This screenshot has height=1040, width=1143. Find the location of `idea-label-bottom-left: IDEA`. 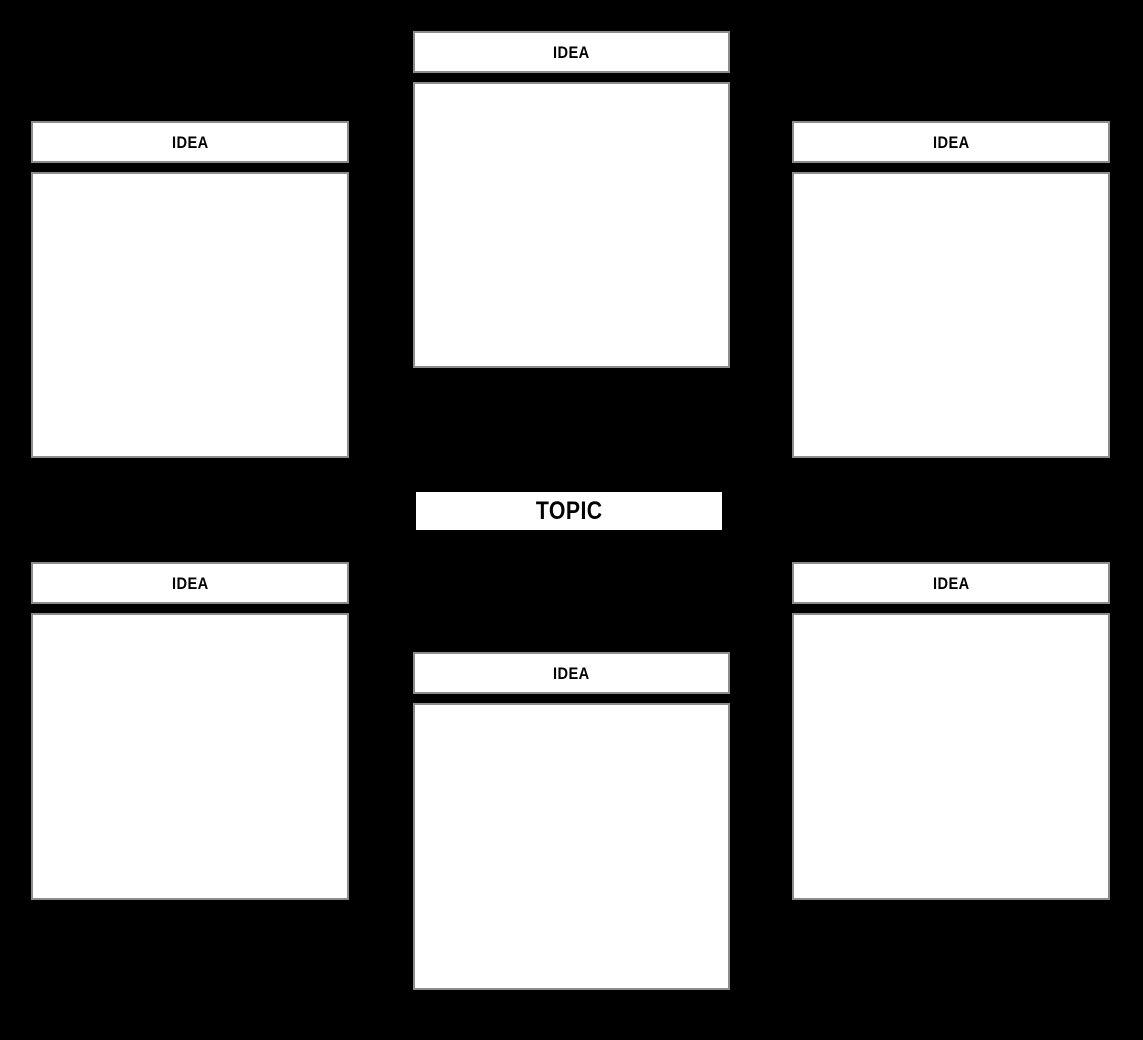

idea-label-bottom-left: IDEA is located at coordinates (190, 583).